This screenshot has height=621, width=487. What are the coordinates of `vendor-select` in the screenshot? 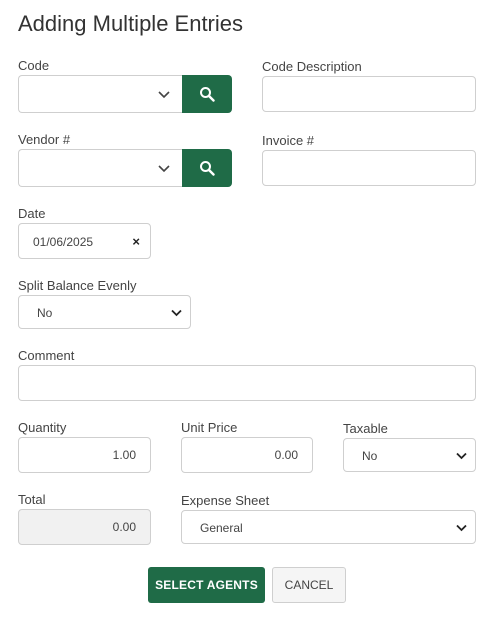 It's located at (100, 168).